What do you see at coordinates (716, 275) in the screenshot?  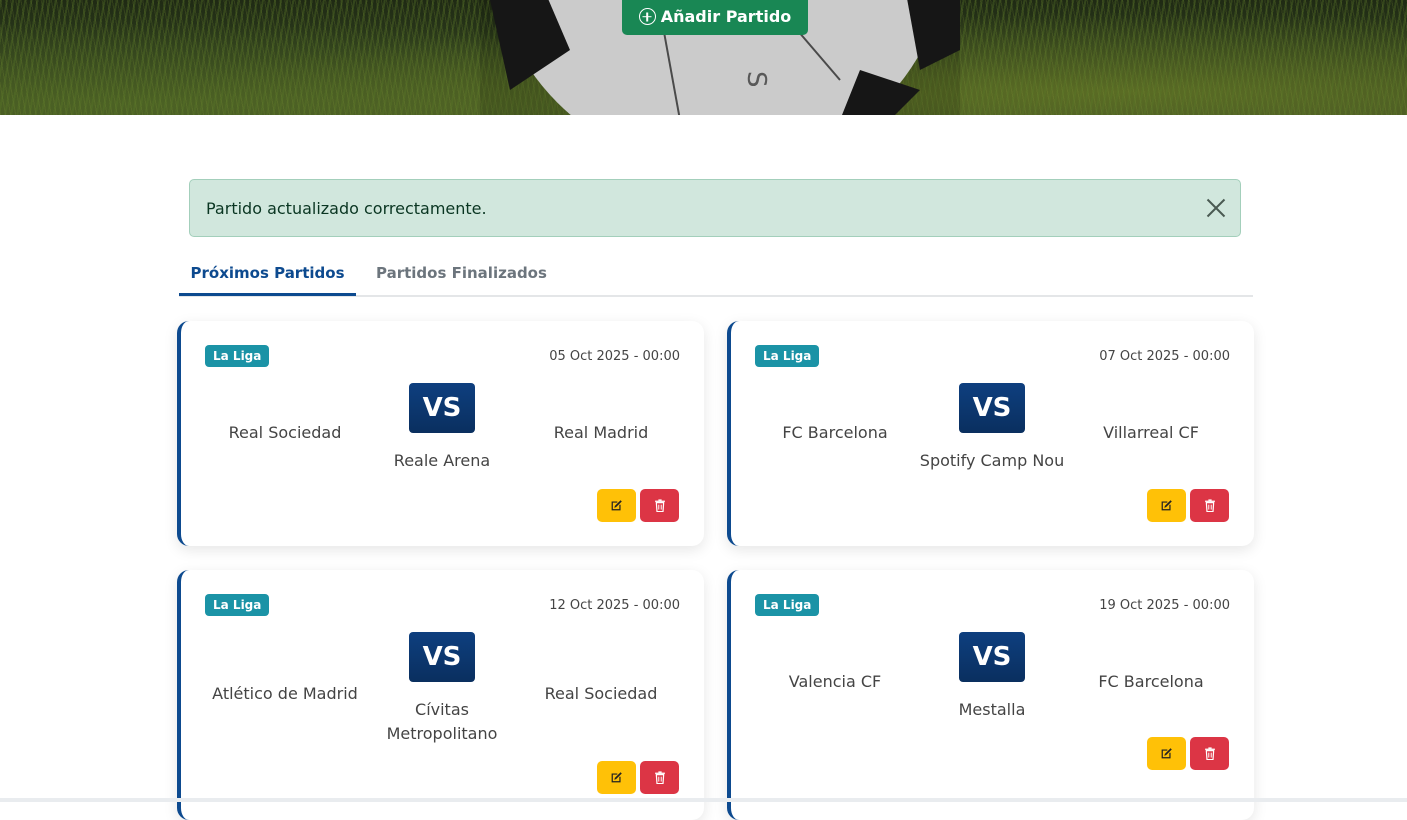 I see `match-tabs: Próximos Partidos Partidos Finalizados` at bounding box center [716, 275].